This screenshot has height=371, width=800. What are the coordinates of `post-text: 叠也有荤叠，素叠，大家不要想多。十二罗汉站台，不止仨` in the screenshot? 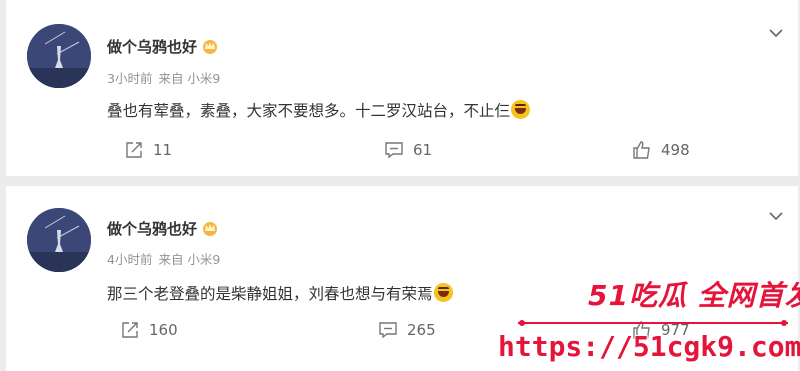 It's located at (309, 111).